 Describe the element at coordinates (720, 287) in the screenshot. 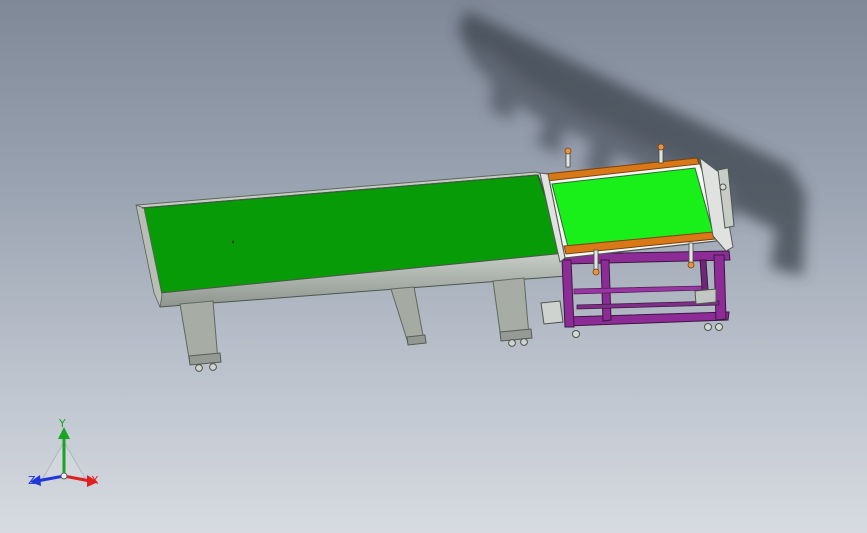

I see `lift-frame-right-post` at that location.